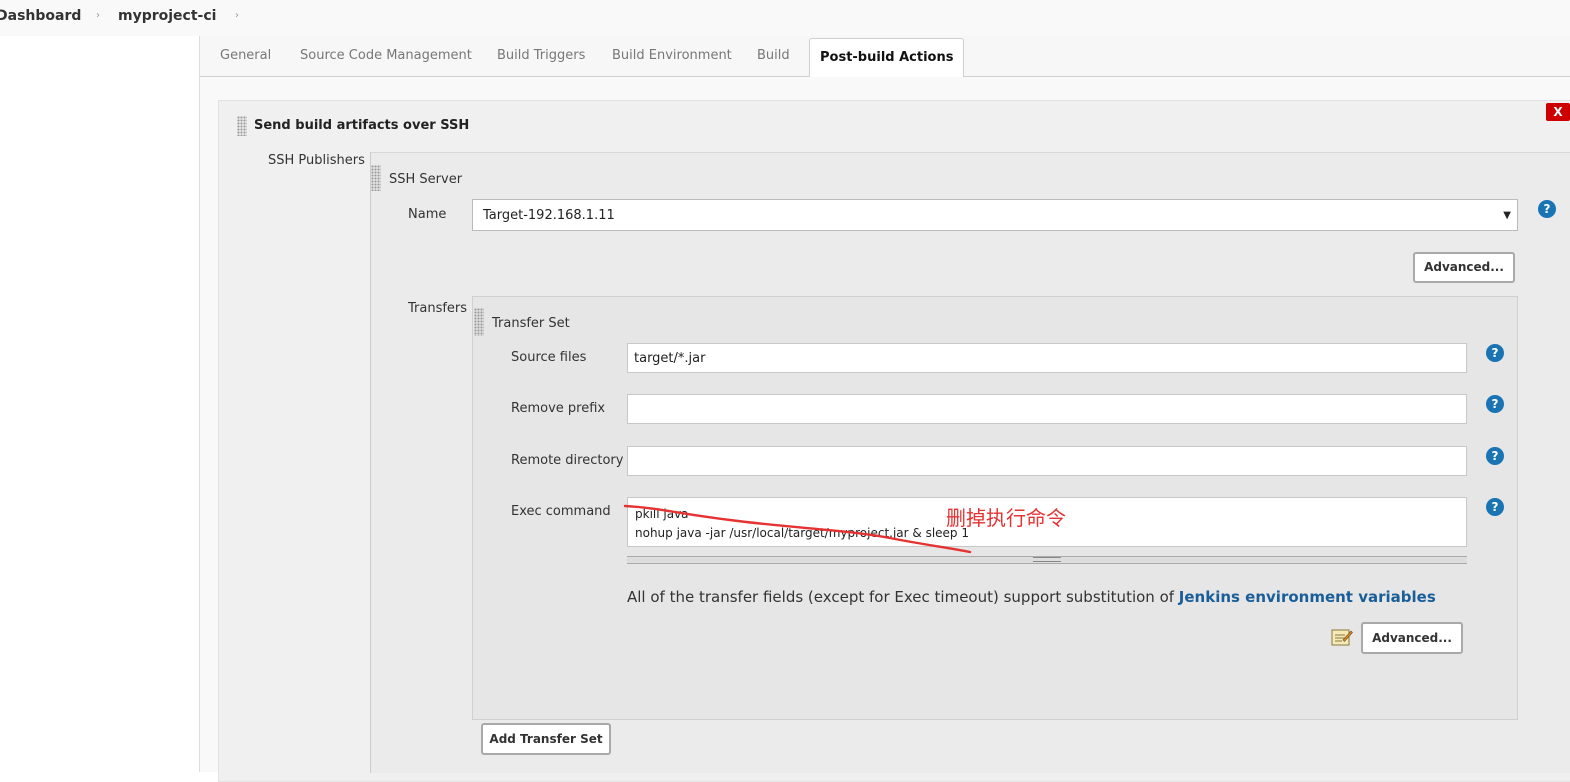 The height and width of the screenshot is (782, 1570). Describe the element at coordinates (427, 214) in the screenshot. I see `name-label: Name` at that location.